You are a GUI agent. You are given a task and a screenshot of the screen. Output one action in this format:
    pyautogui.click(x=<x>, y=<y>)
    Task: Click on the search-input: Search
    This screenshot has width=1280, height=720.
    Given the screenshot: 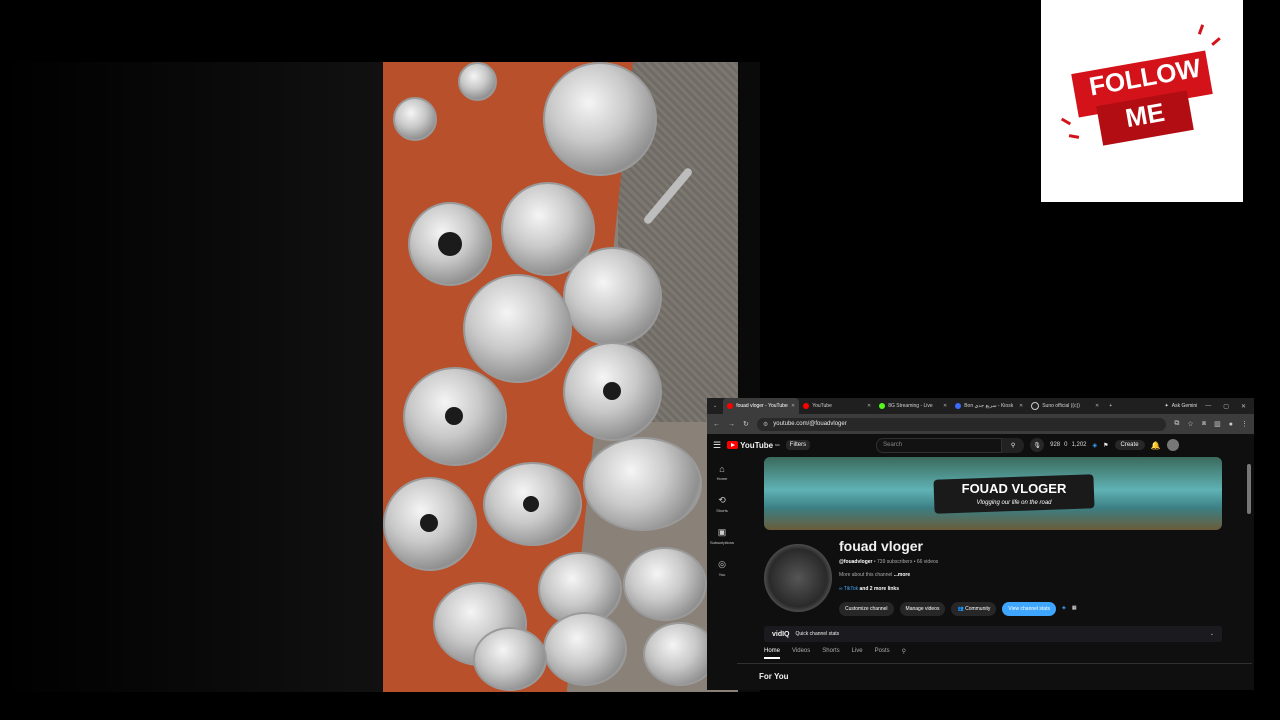 What is the action you would take?
    pyautogui.click(x=939, y=445)
    